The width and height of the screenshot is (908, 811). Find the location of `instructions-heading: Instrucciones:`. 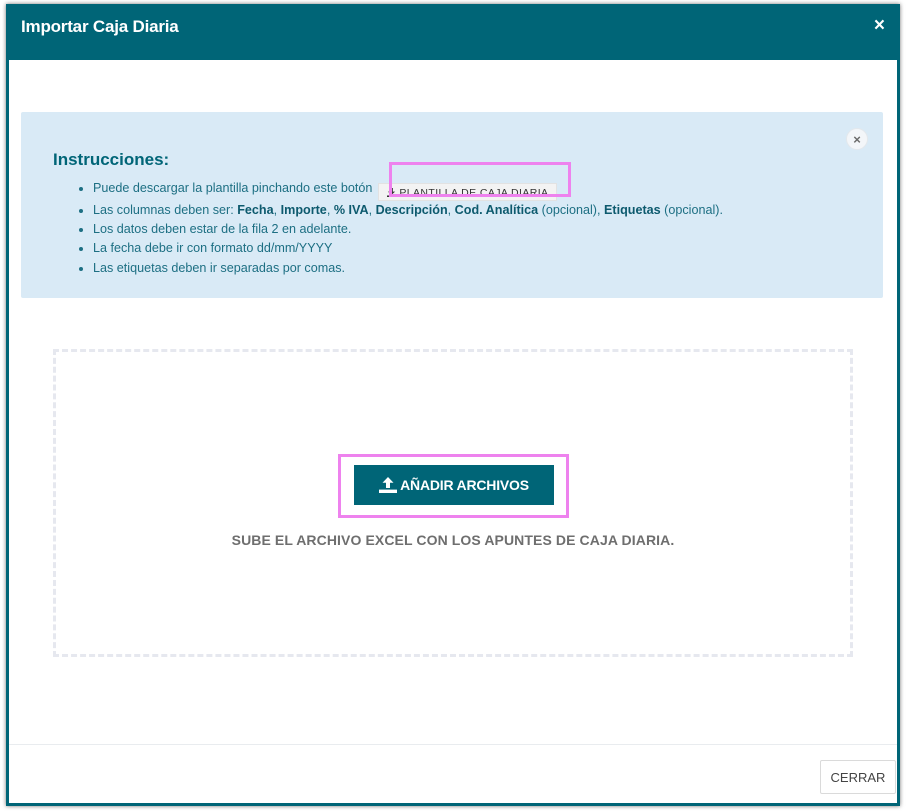

instructions-heading: Instrucciones: is located at coordinates (111, 159).